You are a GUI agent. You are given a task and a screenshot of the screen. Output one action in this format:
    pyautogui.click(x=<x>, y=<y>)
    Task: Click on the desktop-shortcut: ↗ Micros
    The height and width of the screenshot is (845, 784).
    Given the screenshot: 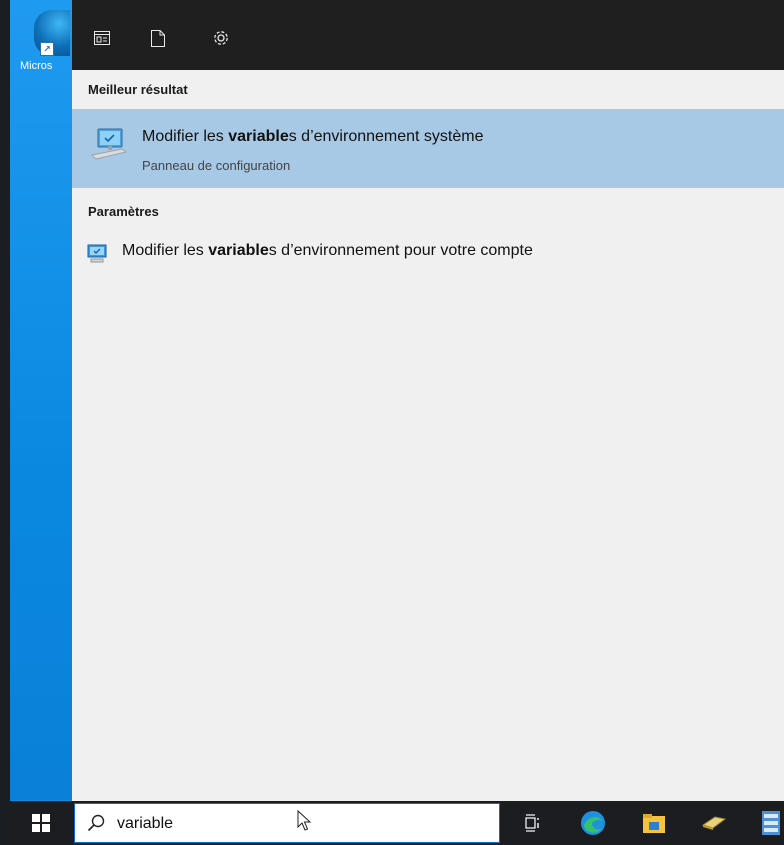 What is the action you would take?
    pyautogui.click(x=45, y=43)
    